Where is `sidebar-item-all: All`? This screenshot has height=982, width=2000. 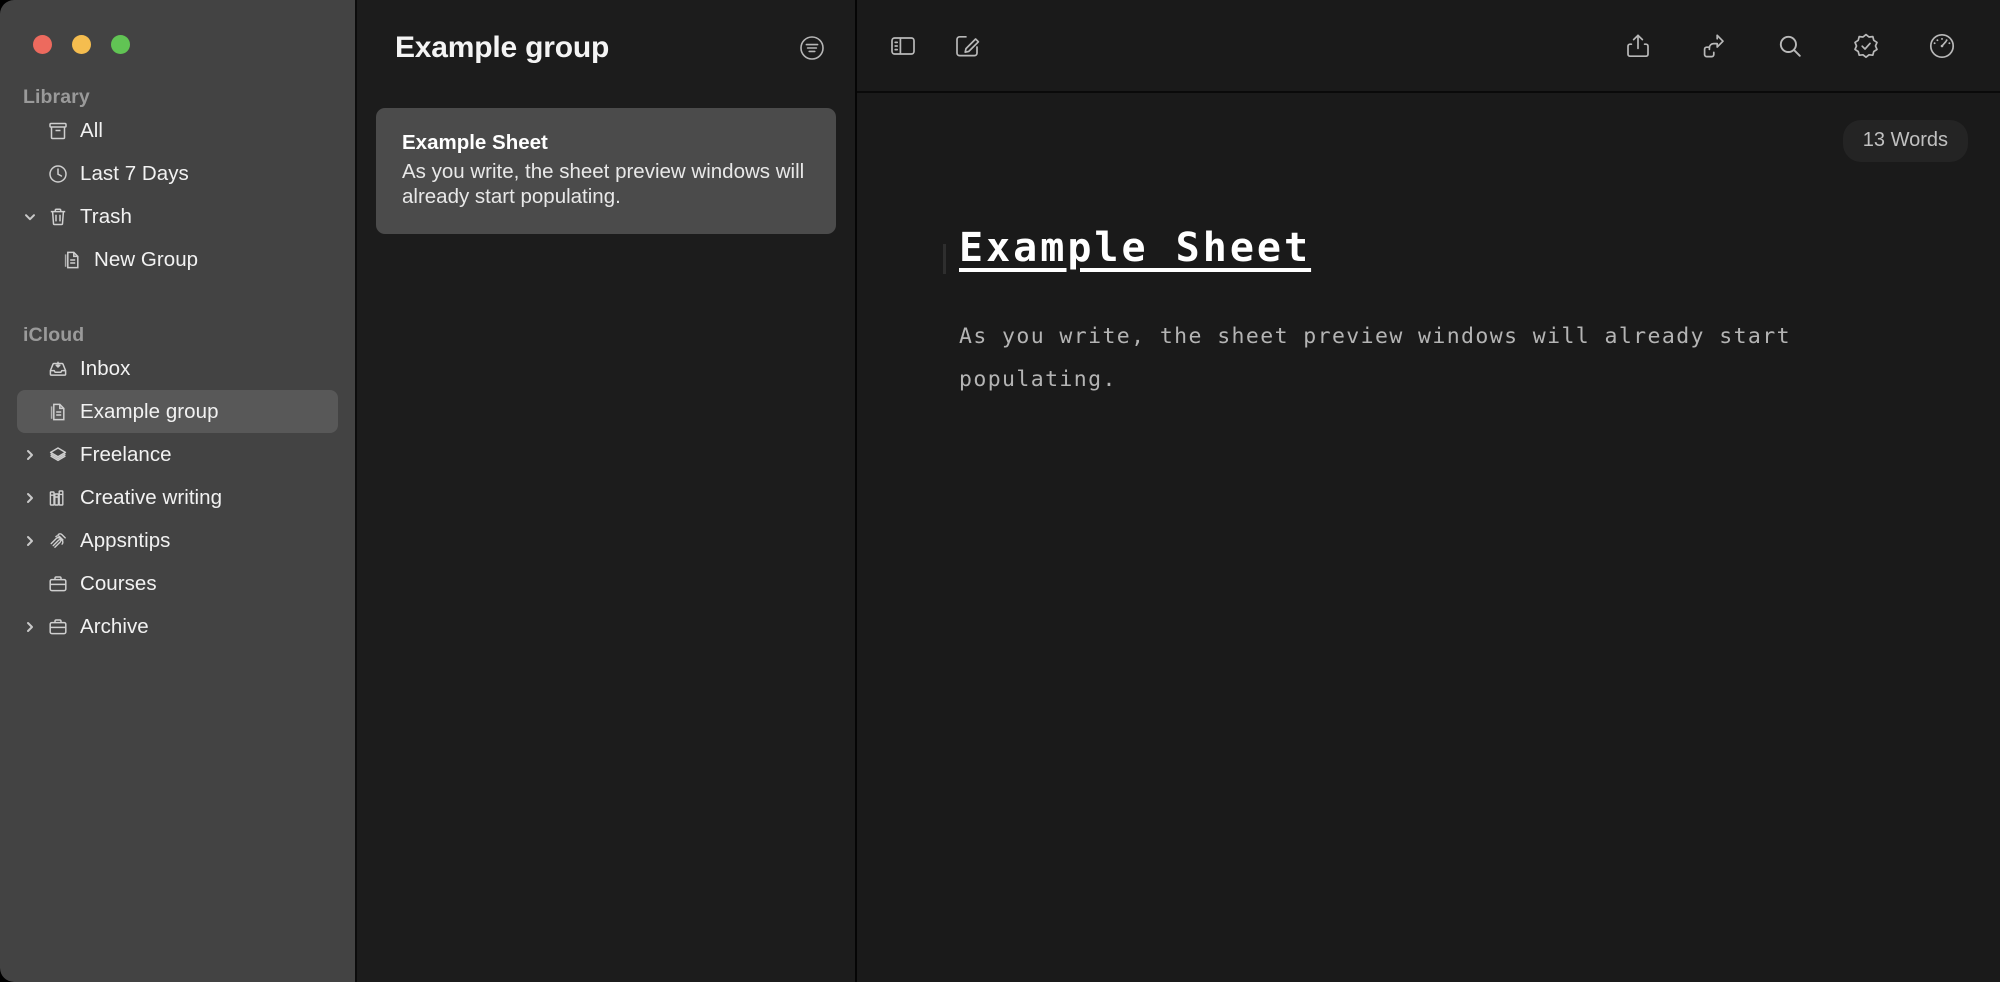 sidebar-item-all: All is located at coordinates (177, 130).